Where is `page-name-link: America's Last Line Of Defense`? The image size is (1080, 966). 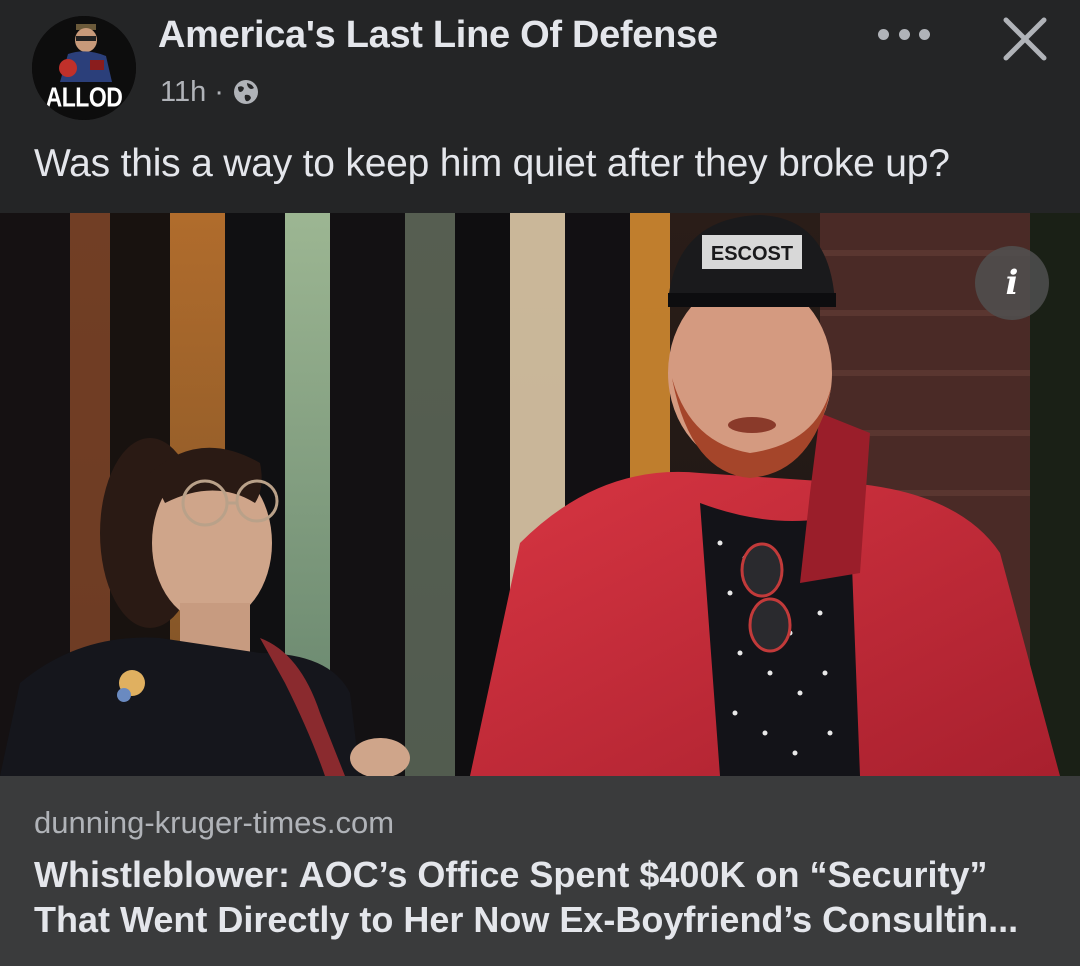
page-name-link: America's Last Line Of Defense is located at coordinates (438, 35).